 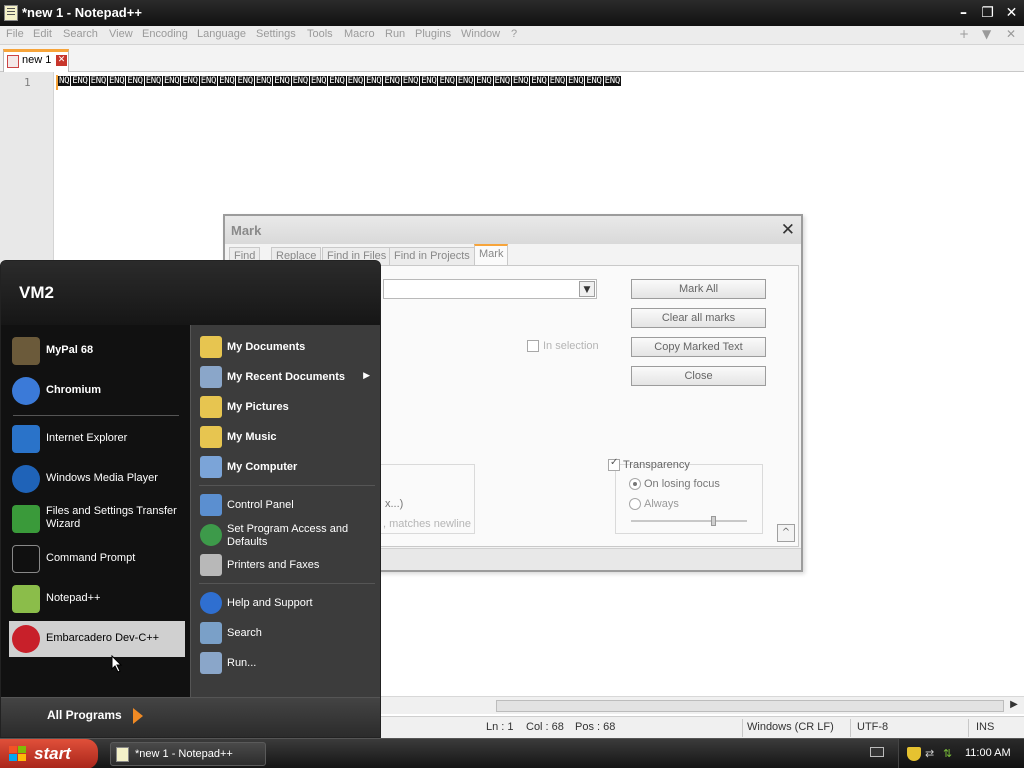 I want to click on start-button: start, so click(x=49, y=753).